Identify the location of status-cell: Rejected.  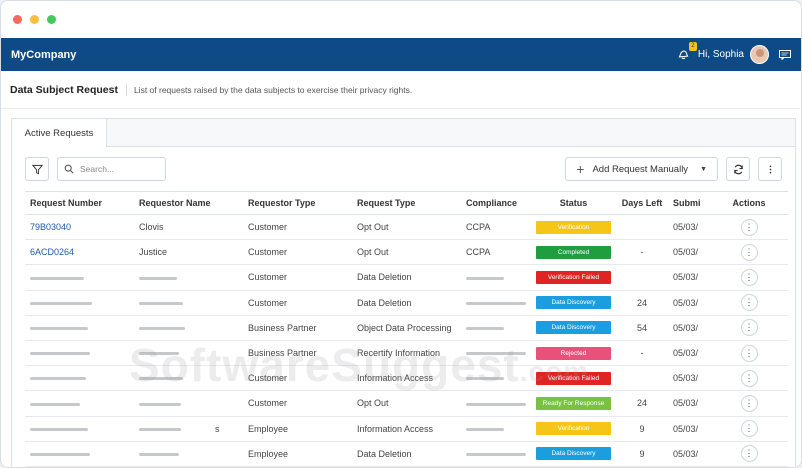
(573, 353).